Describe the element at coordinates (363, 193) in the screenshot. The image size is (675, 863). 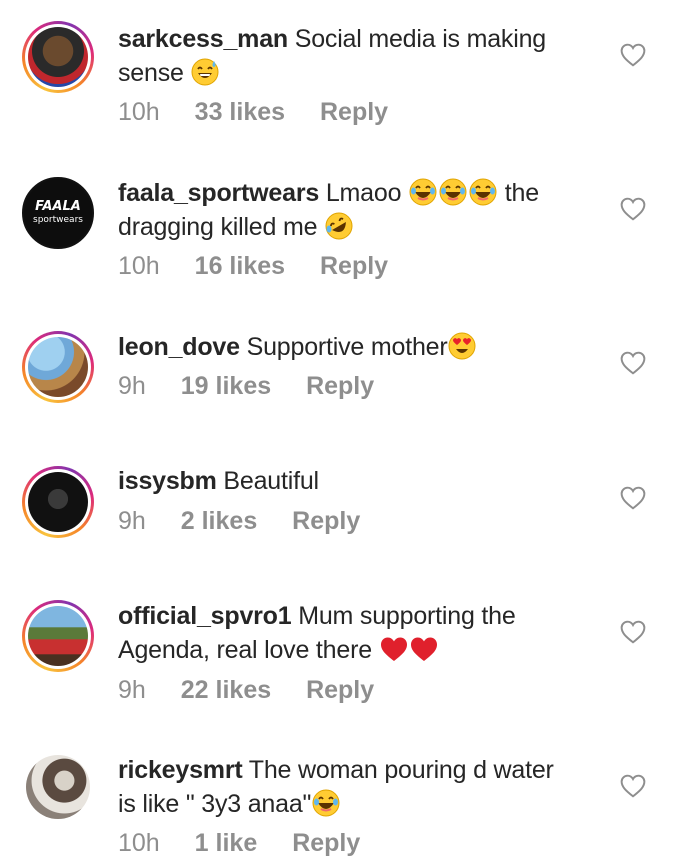
I see `comment-body: Lmaoo` at that location.